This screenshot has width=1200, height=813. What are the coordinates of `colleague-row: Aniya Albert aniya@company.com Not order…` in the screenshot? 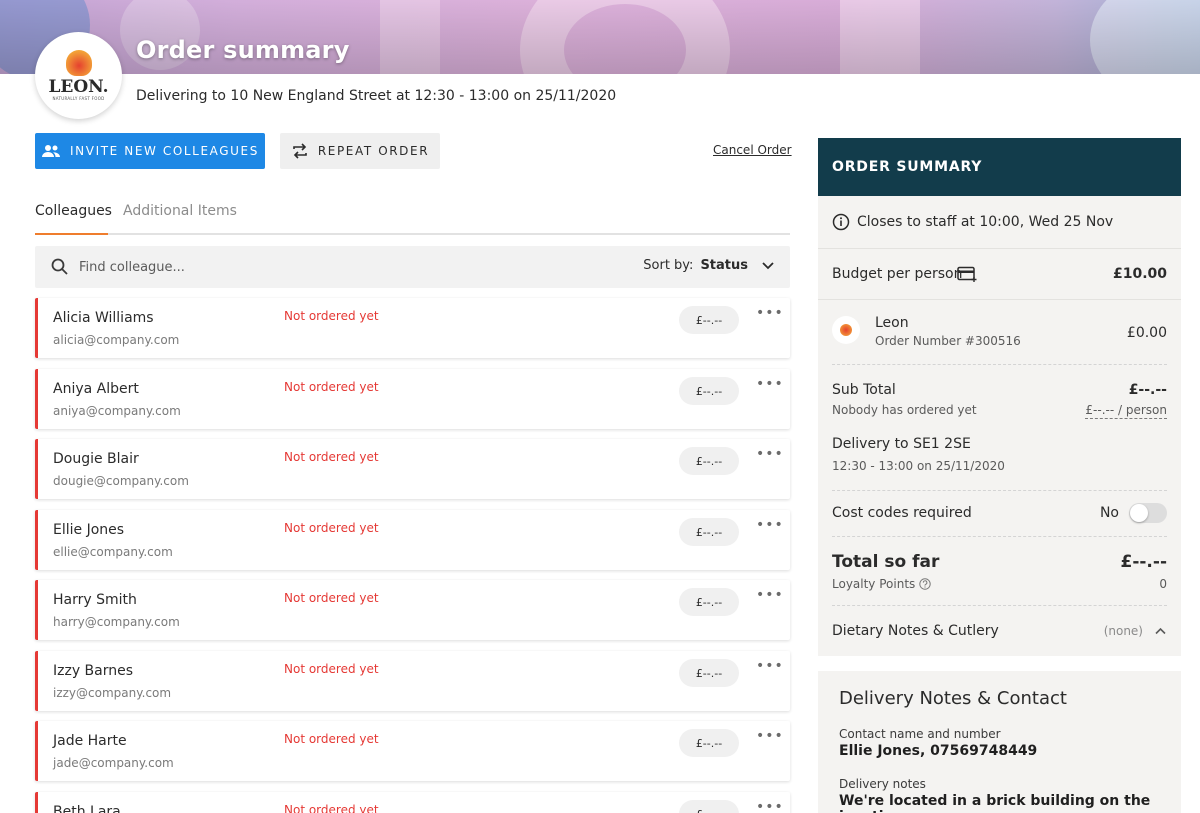 It's located at (412, 399).